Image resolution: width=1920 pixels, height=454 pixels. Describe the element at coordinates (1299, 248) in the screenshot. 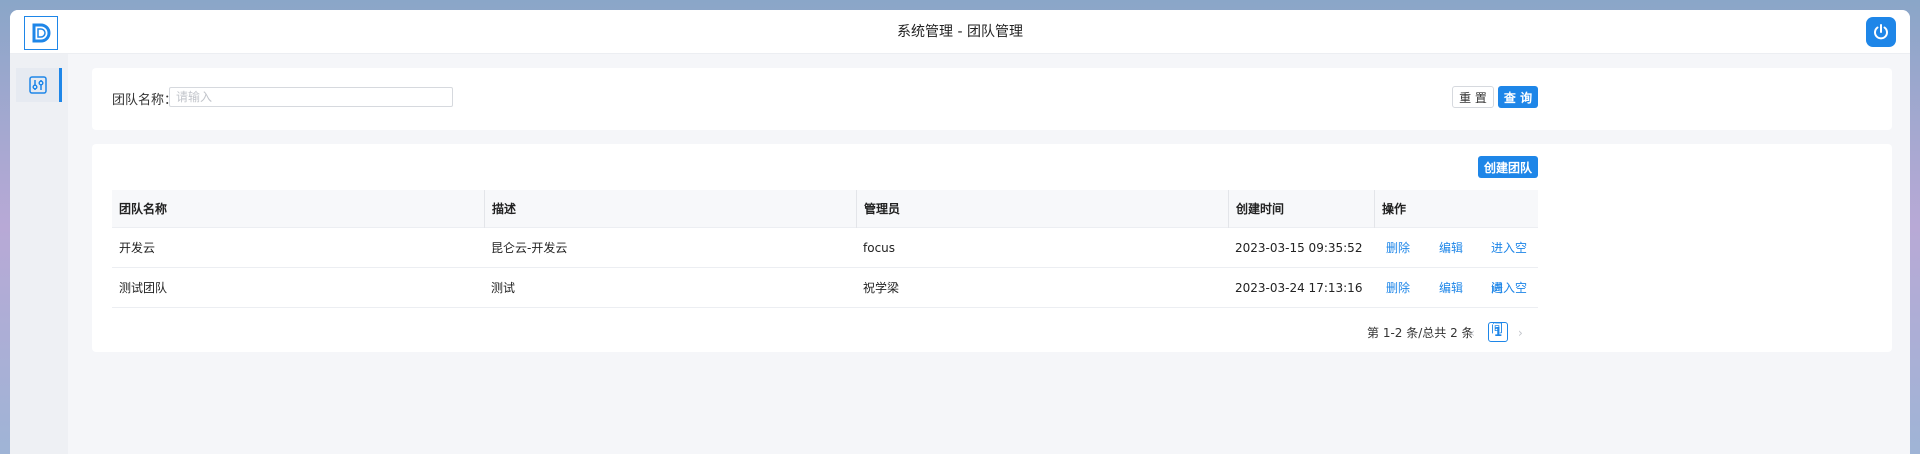

I see `cell-created-time: 2023-03-15 09:35:52` at that location.